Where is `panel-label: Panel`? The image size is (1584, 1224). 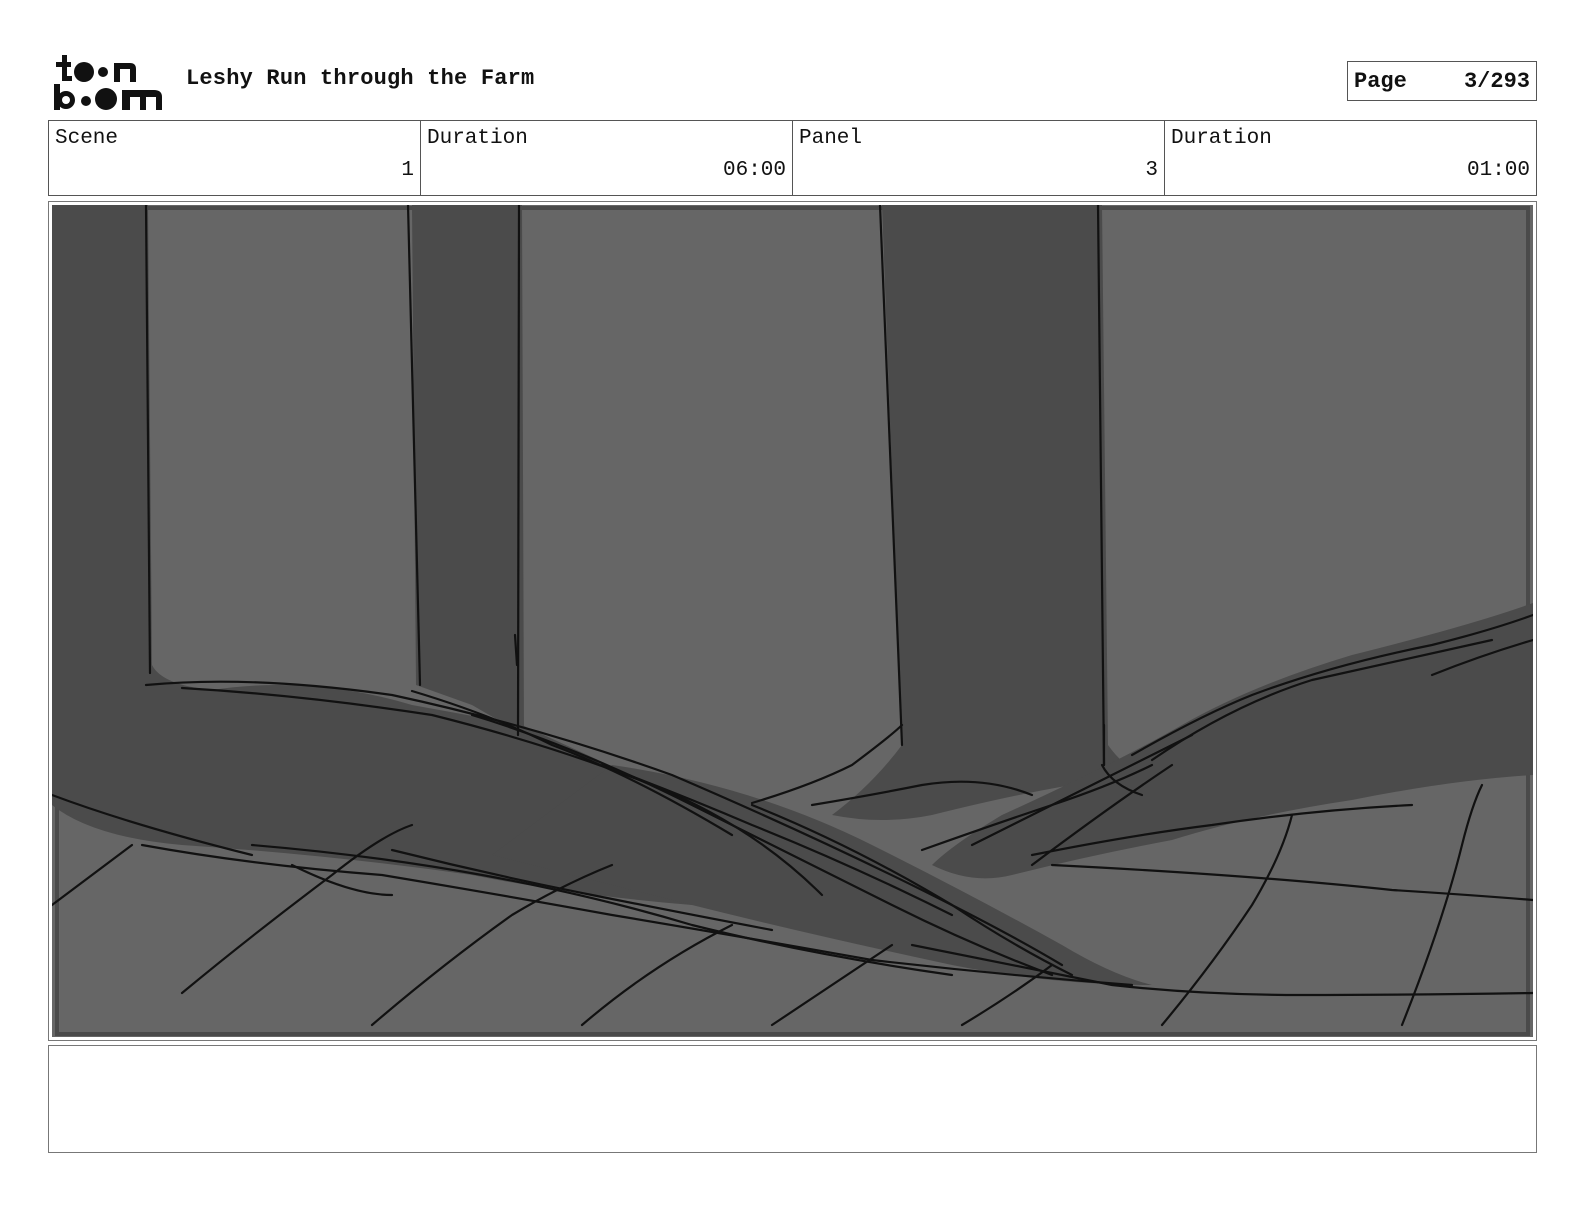 panel-label: Panel is located at coordinates (831, 138).